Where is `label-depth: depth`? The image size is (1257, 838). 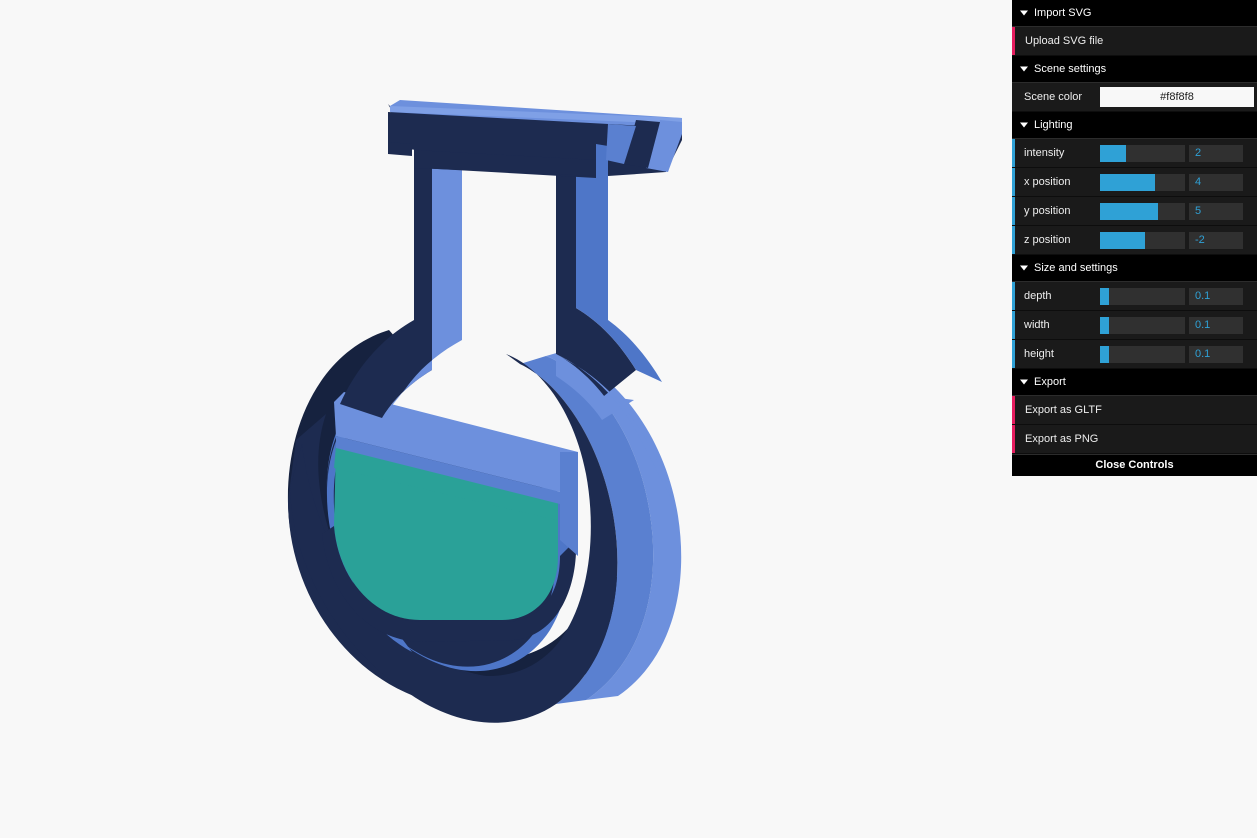 label-depth: depth is located at coordinates (1038, 296).